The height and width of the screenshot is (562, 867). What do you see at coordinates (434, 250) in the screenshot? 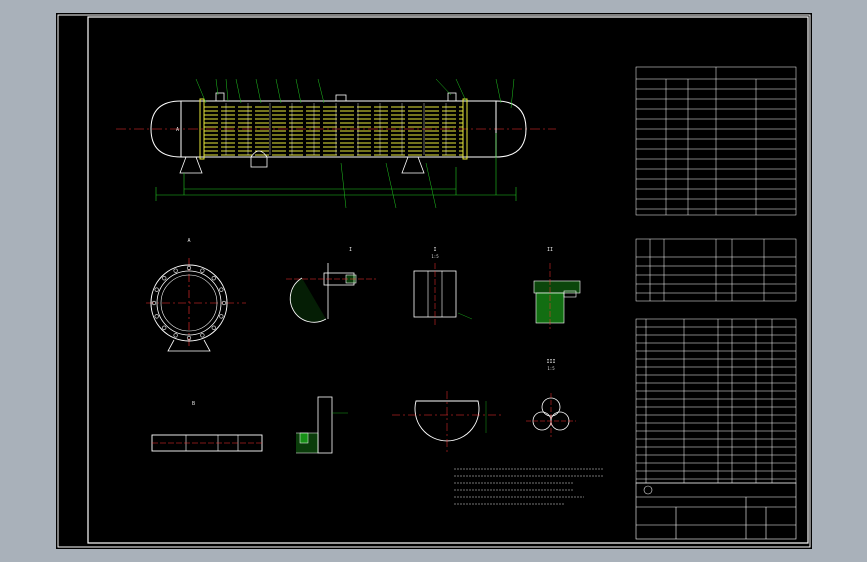
I see `detail-tube-label: I` at bounding box center [434, 250].